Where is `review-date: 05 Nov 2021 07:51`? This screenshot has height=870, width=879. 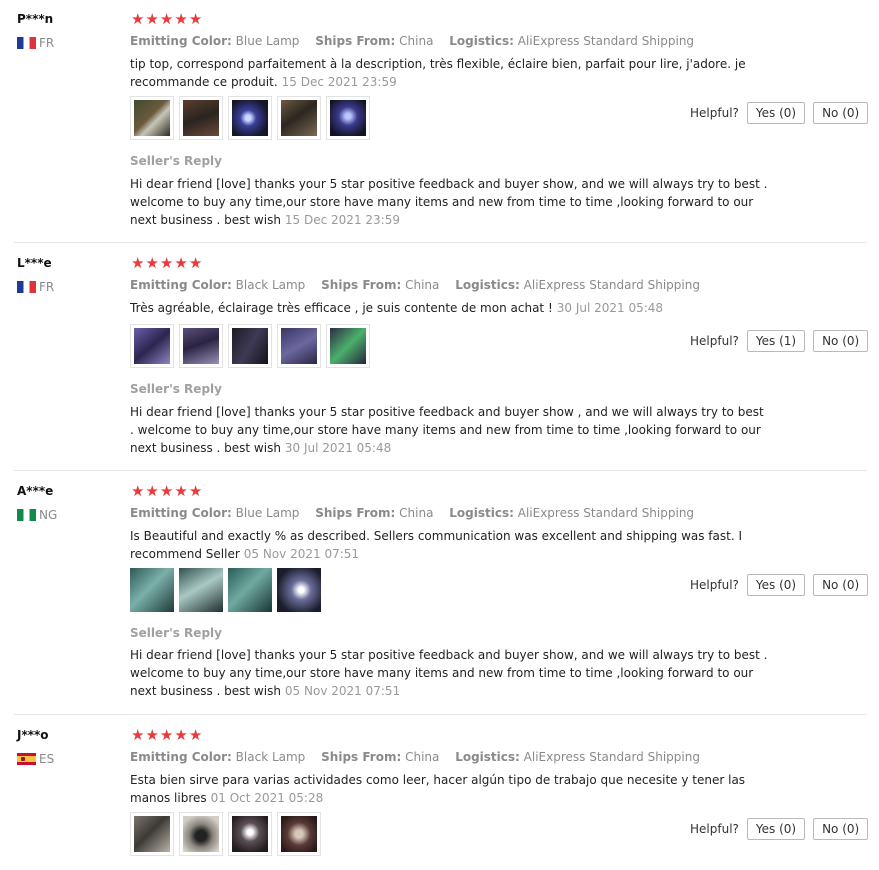 review-date: 05 Nov 2021 07:51 is located at coordinates (301, 554).